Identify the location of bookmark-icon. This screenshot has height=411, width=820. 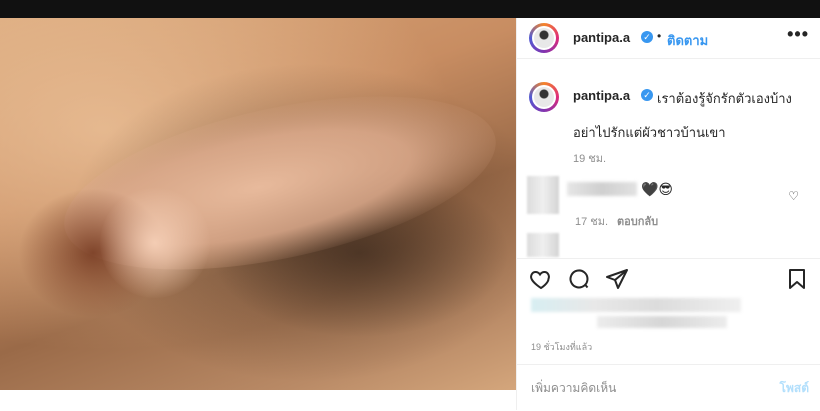
(797, 279).